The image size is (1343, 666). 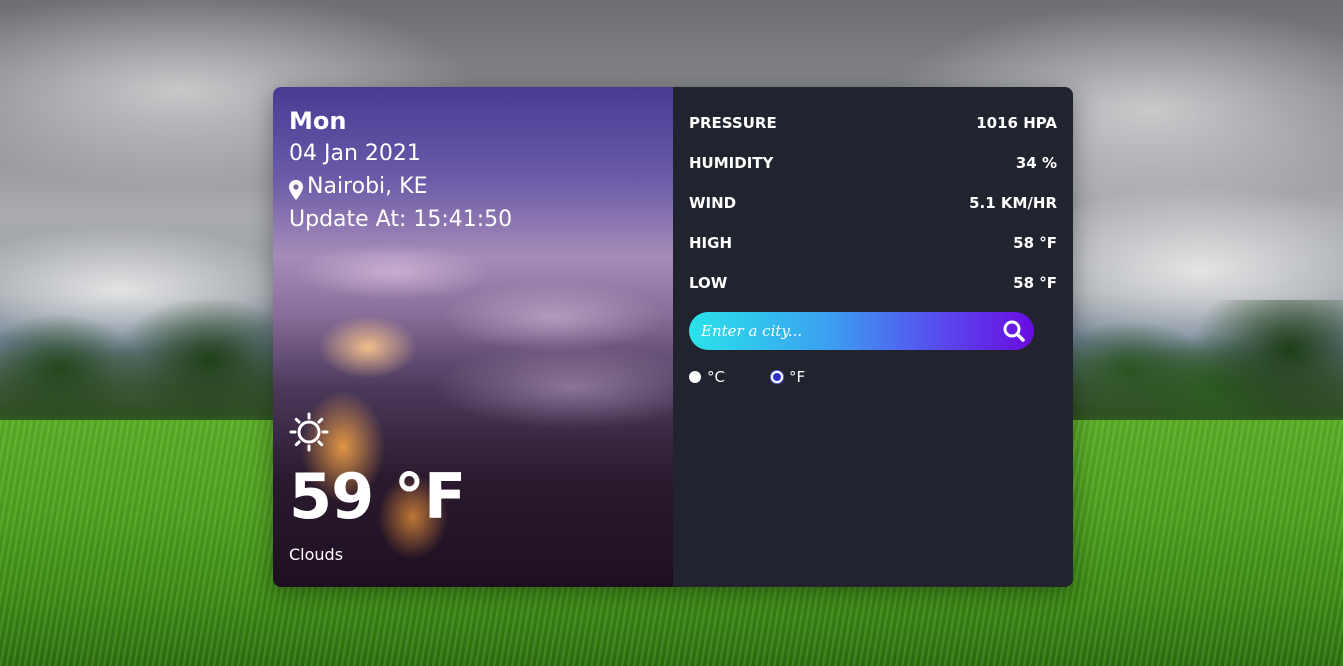 What do you see at coordinates (318, 121) in the screenshot?
I see `weekday: Mon` at bounding box center [318, 121].